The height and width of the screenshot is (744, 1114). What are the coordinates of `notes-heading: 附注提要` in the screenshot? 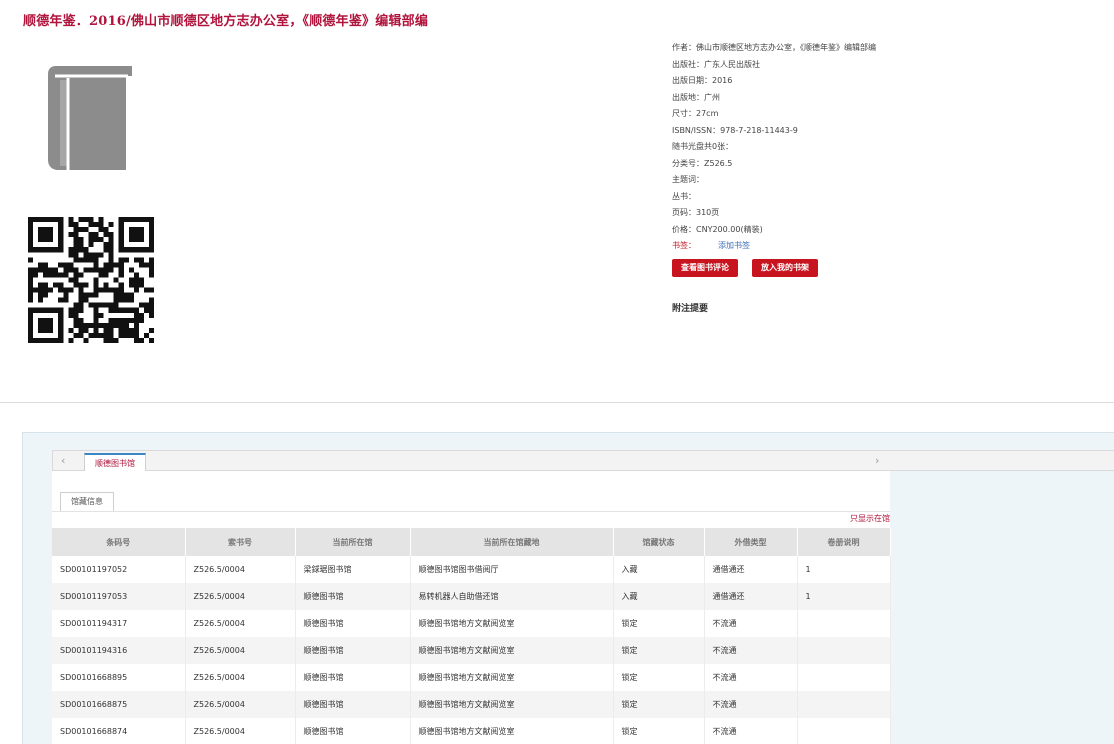 It's located at (690, 309).